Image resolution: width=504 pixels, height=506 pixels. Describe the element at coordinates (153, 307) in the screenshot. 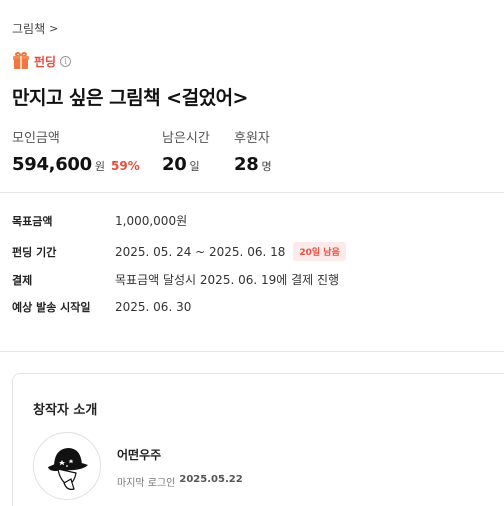

I see `detail-shipping-value: 2025. 06. 30` at that location.